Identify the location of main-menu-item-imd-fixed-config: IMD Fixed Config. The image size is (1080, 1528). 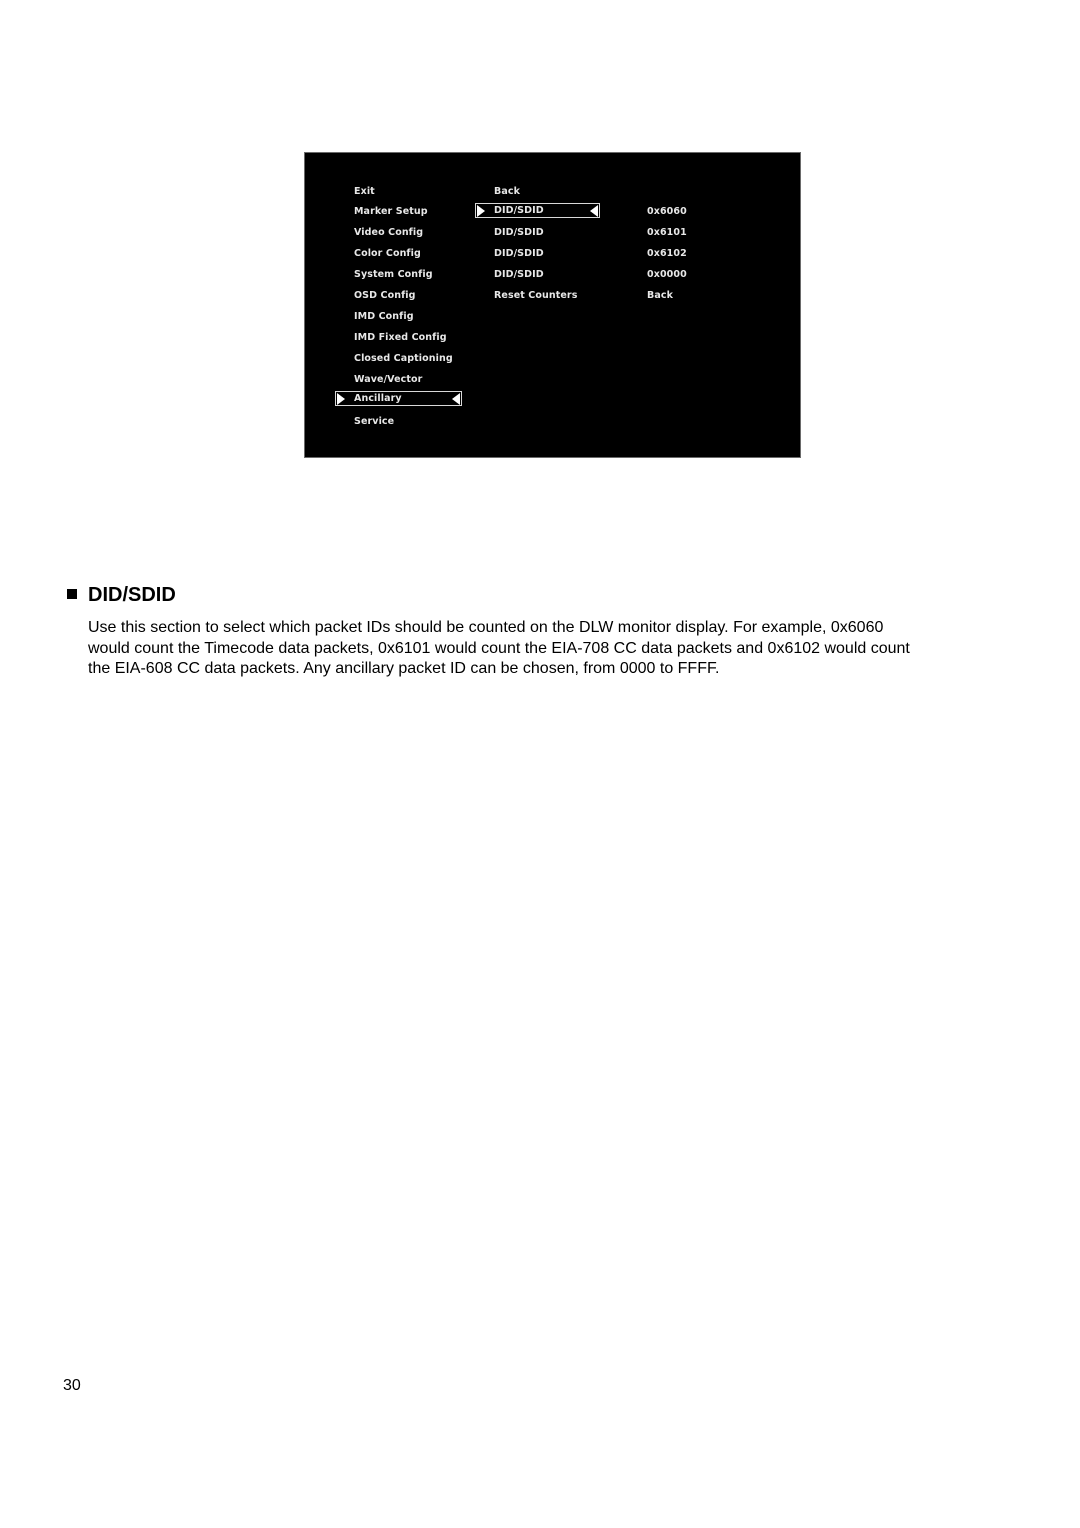
(400, 338).